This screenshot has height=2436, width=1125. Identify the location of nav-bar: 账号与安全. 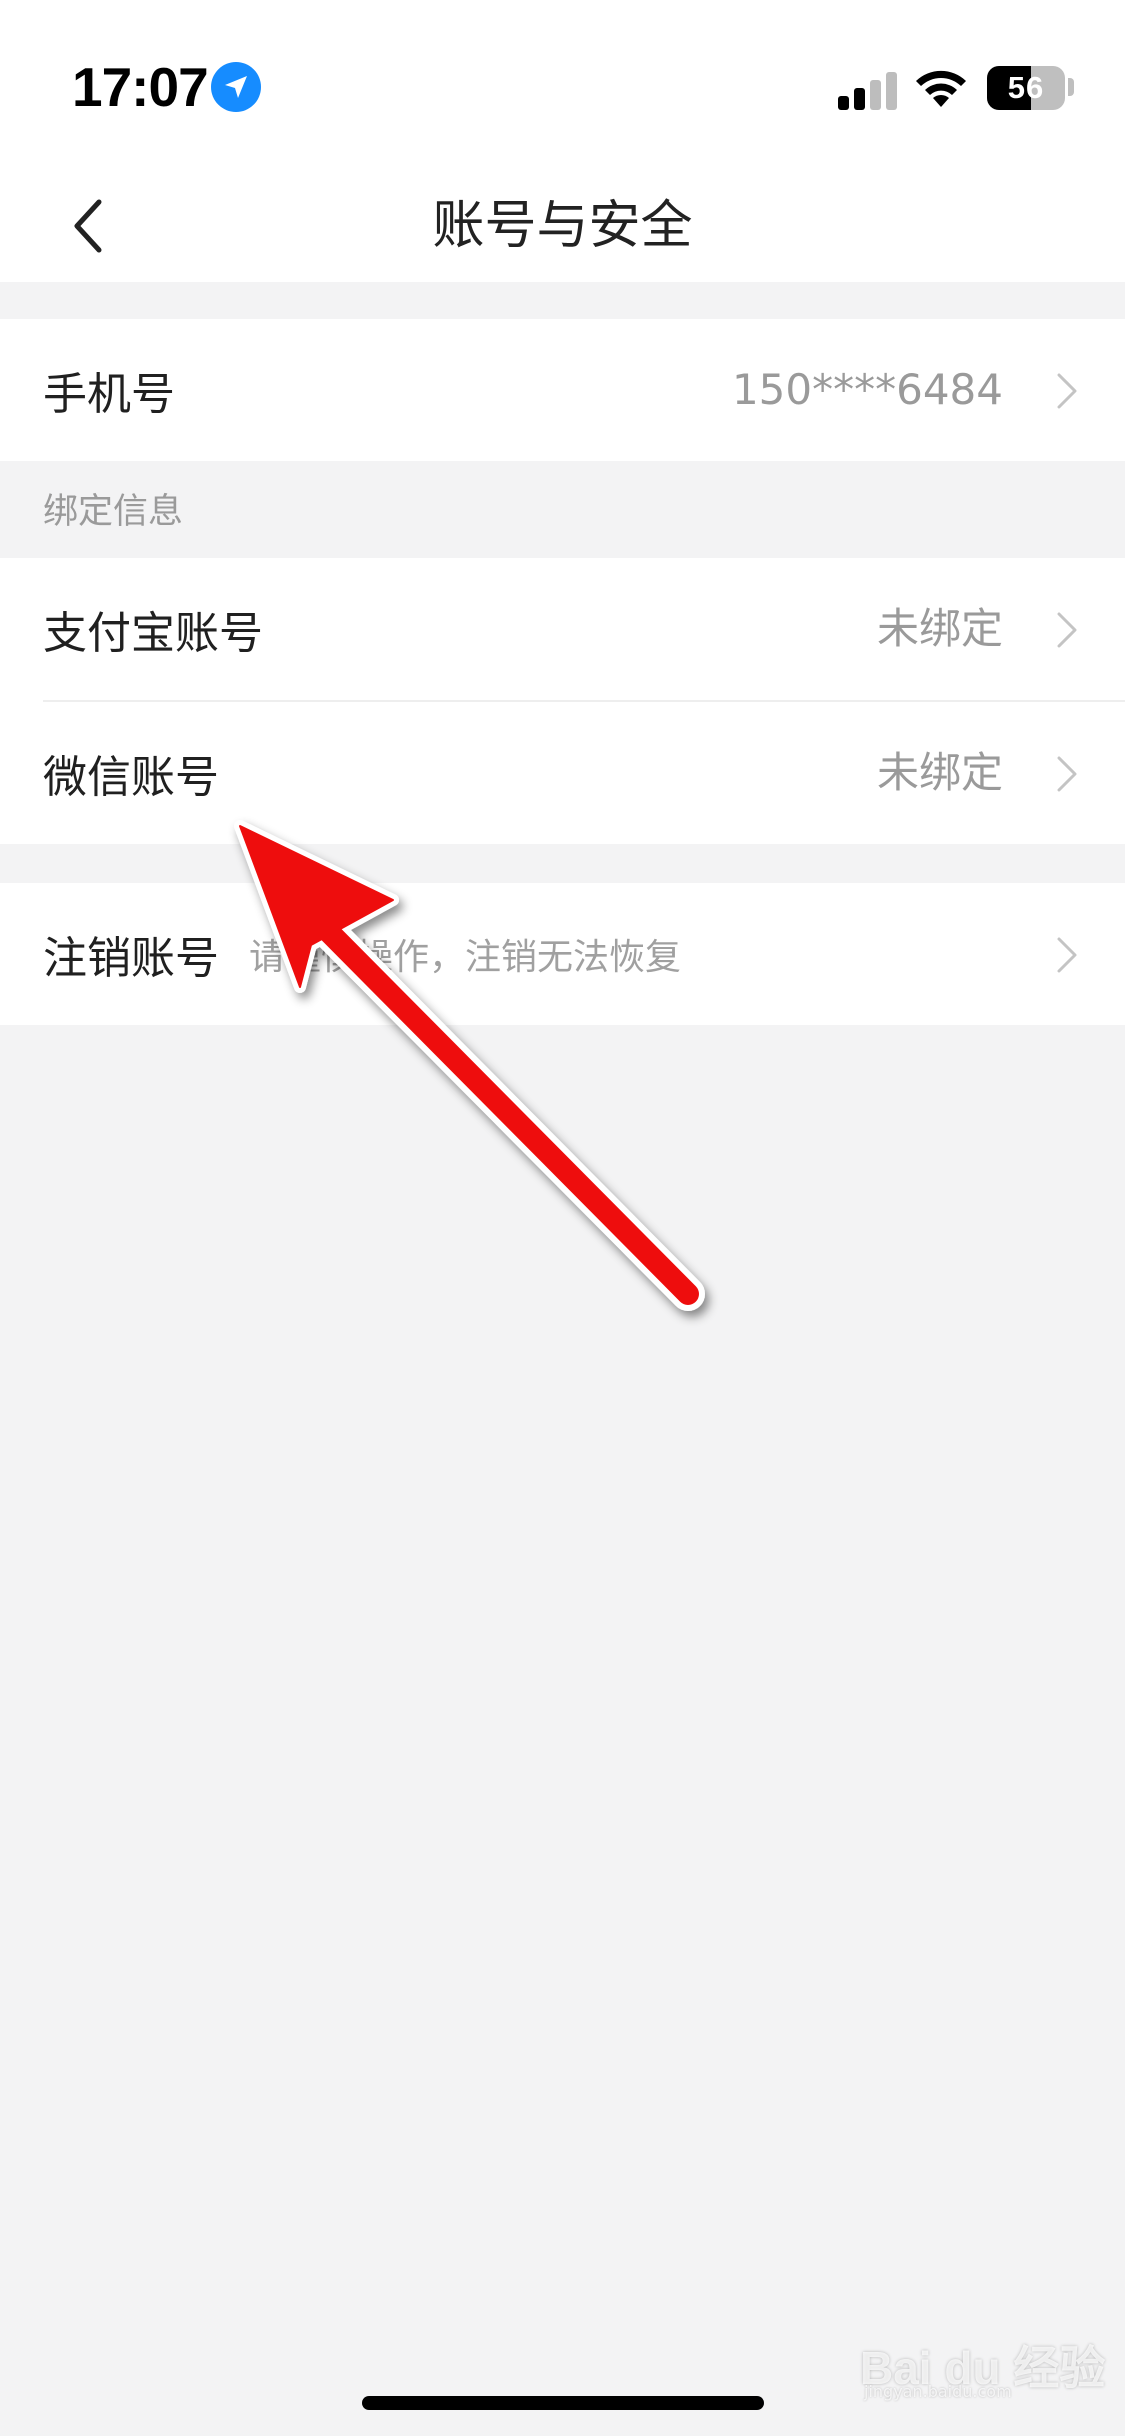
(562, 226).